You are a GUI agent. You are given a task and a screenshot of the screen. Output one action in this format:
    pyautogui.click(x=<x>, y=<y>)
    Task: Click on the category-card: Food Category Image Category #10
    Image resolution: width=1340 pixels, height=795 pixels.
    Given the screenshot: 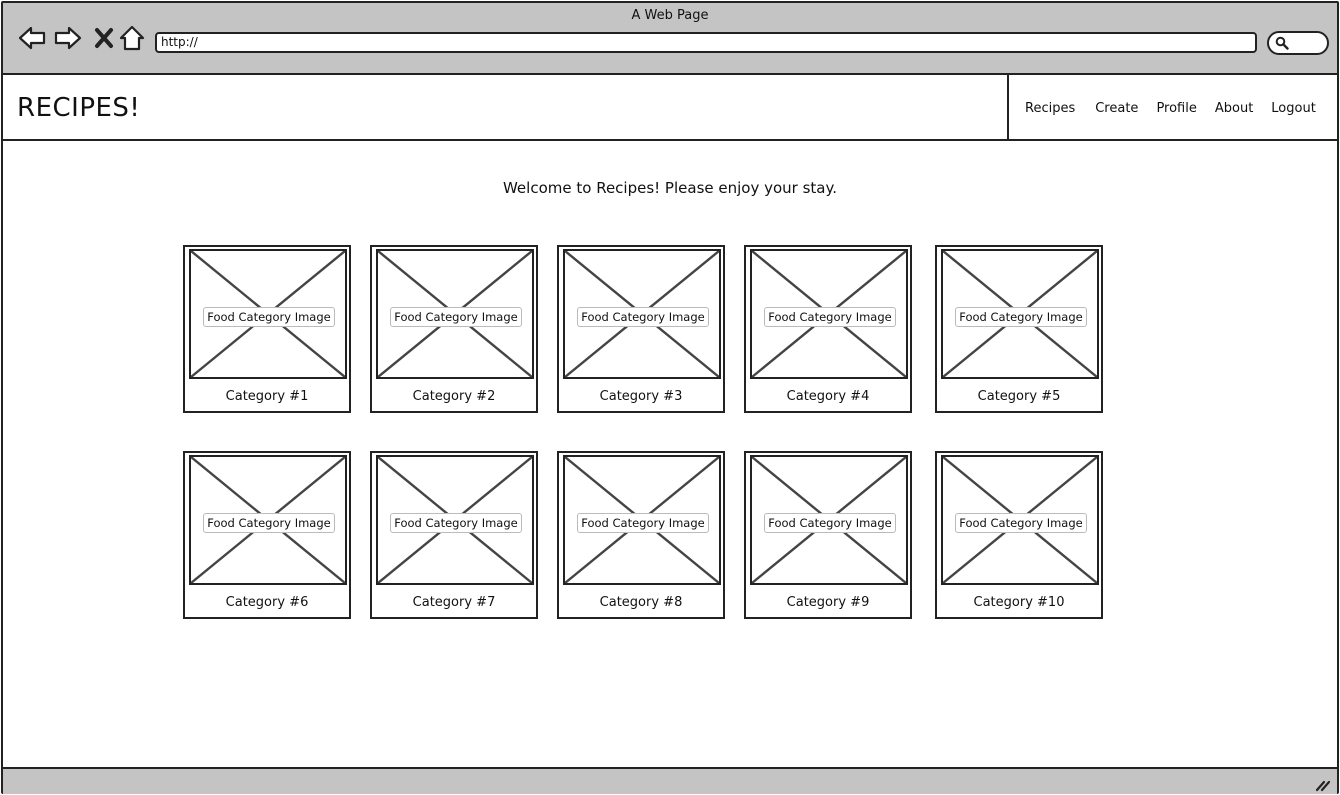 What is the action you would take?
    pyautogui.click(x=1019, y=535)
    